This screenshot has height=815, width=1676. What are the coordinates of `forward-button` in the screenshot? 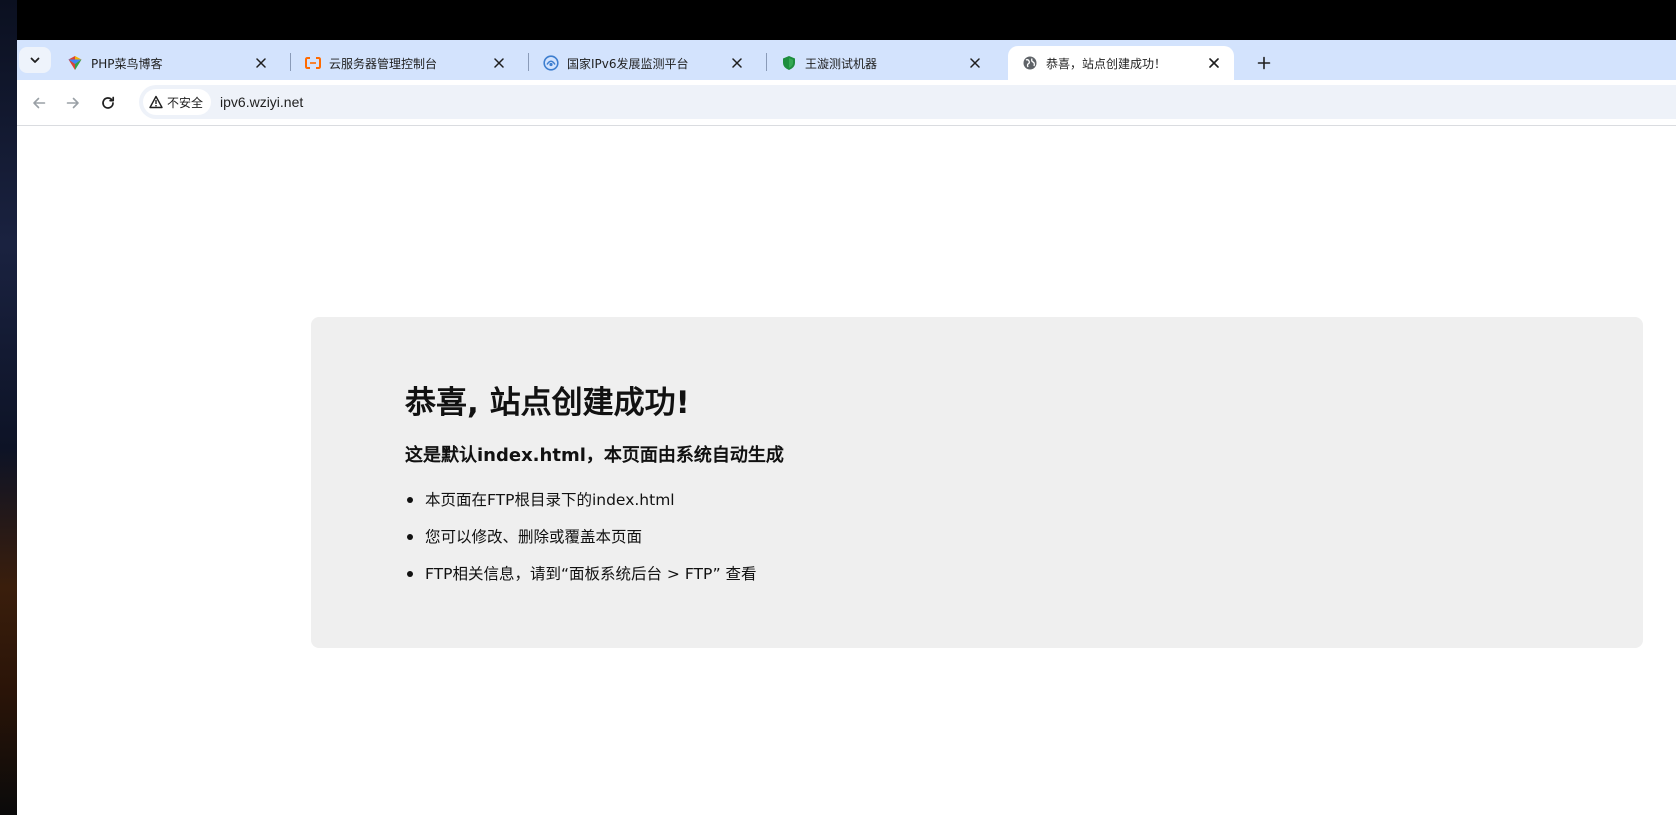 It's located at (73, 103).